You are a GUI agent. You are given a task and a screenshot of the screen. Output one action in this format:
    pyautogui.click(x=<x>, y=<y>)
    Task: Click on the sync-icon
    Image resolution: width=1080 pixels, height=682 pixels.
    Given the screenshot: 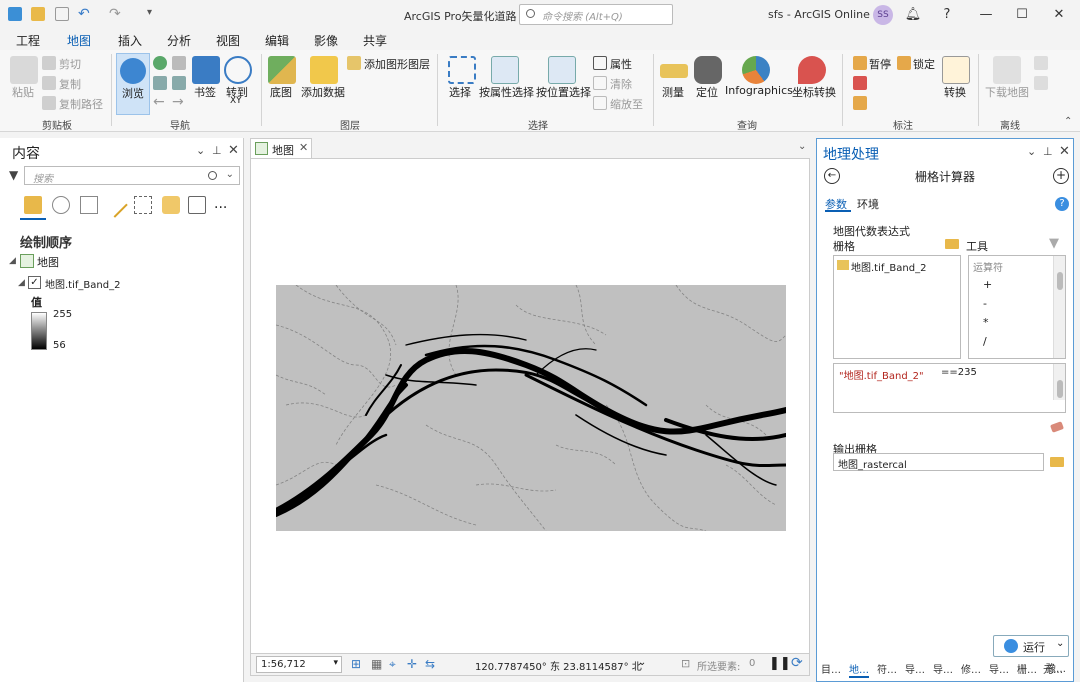 What is the action you would take?
    pyautogui.click(x=1041, y=63)
    